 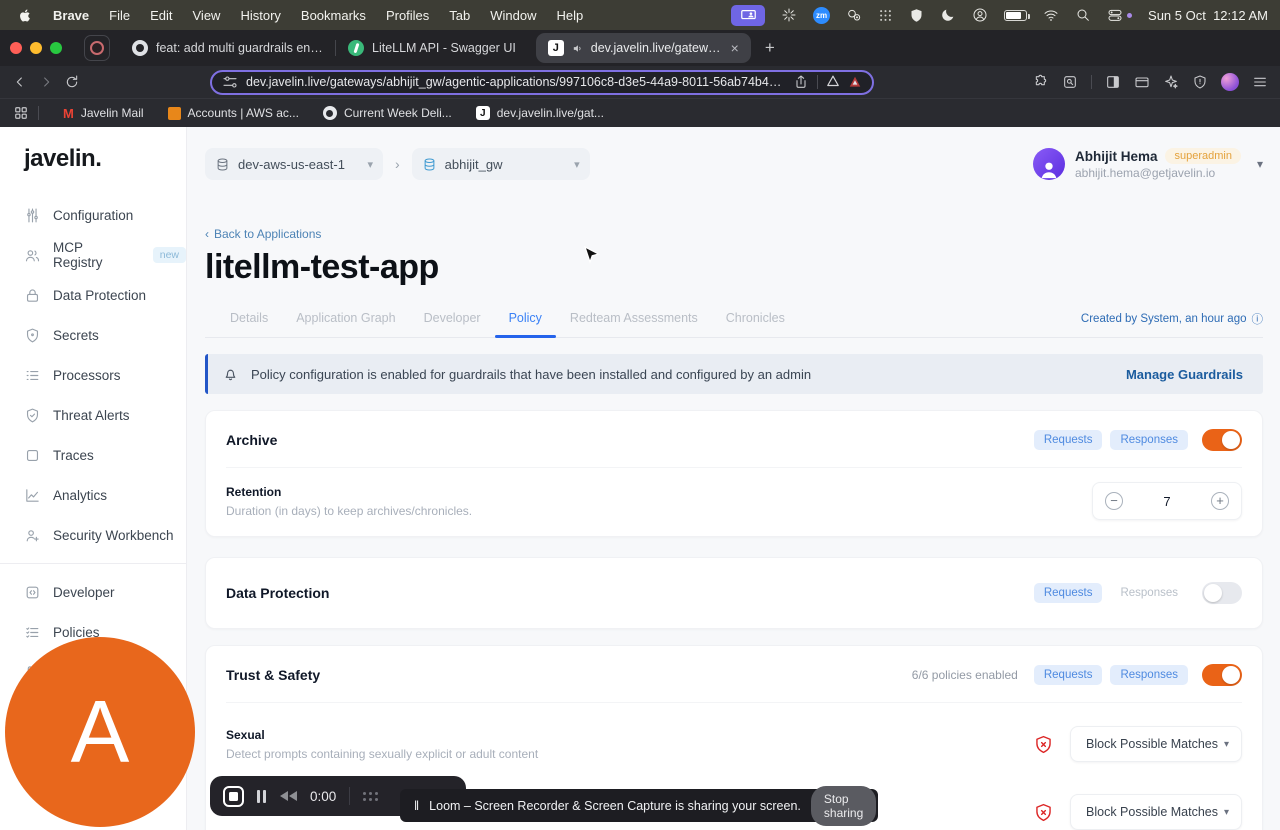 I want to click on sidebar-item-configuration: Configuration, so click(x=93, y=215).